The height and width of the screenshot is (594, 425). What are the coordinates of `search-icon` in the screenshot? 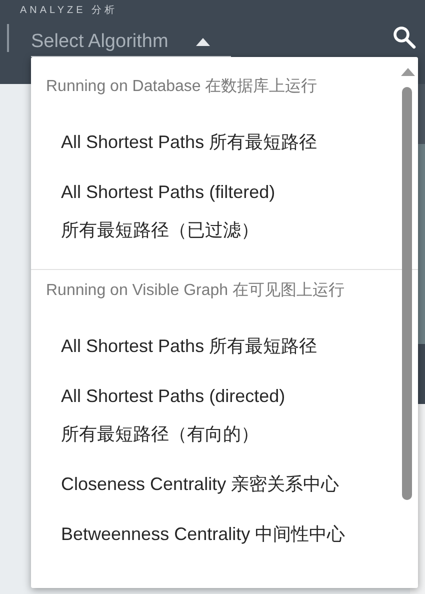 It's located at (404, 37).